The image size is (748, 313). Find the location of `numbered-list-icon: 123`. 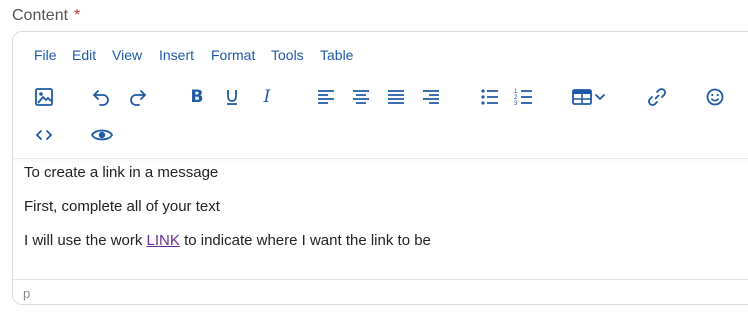

numbered-list-icon: 123 is located at coordinates (524, 97).